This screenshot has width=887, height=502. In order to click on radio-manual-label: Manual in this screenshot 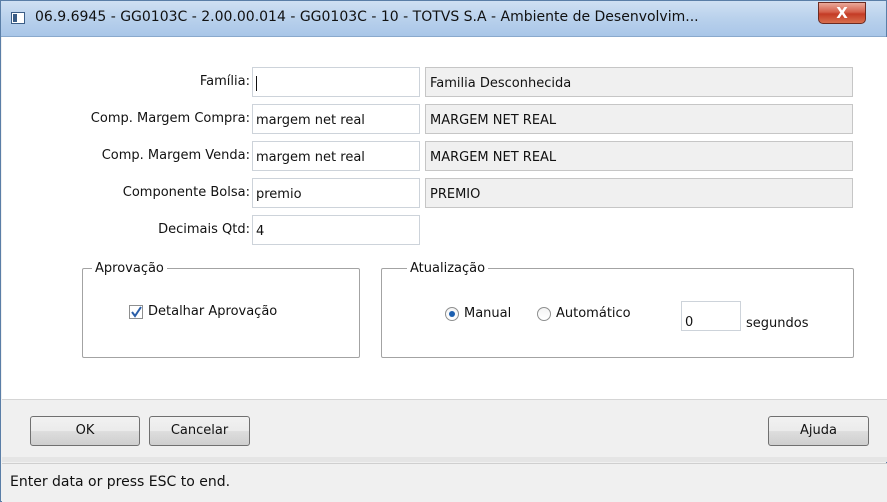, I will do `click(487, 313)`.